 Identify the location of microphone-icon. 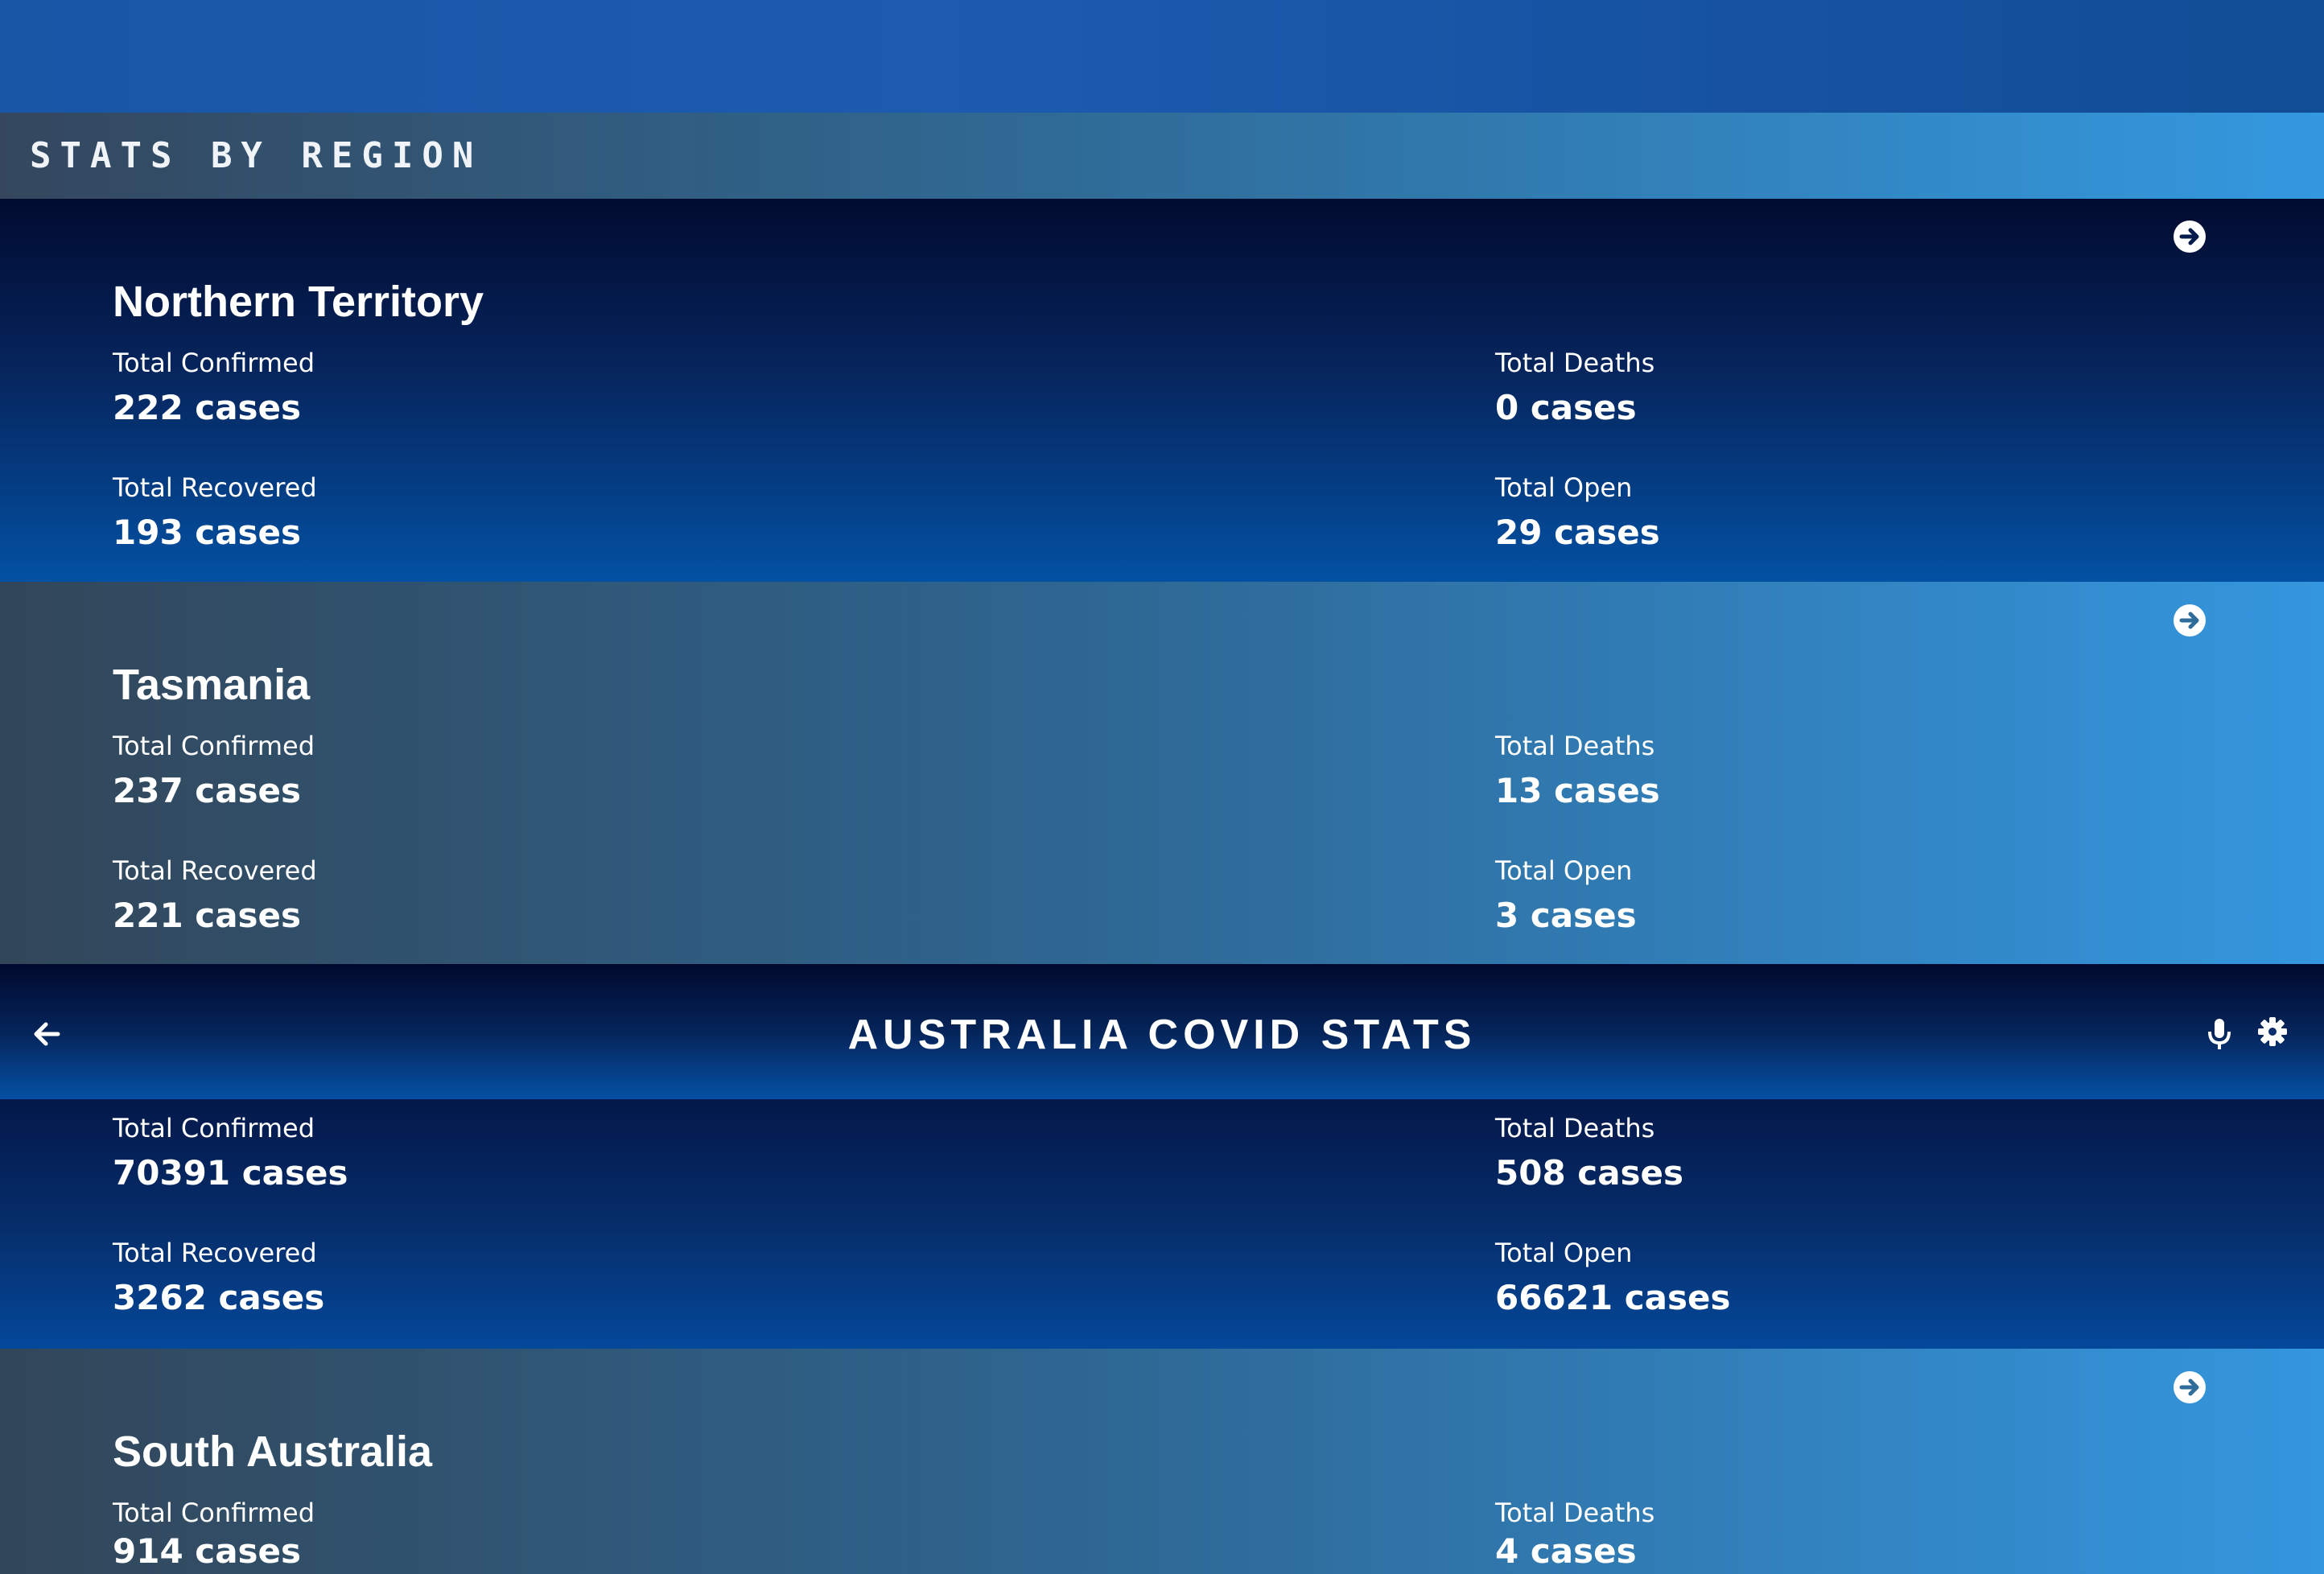
(2219, 1034).